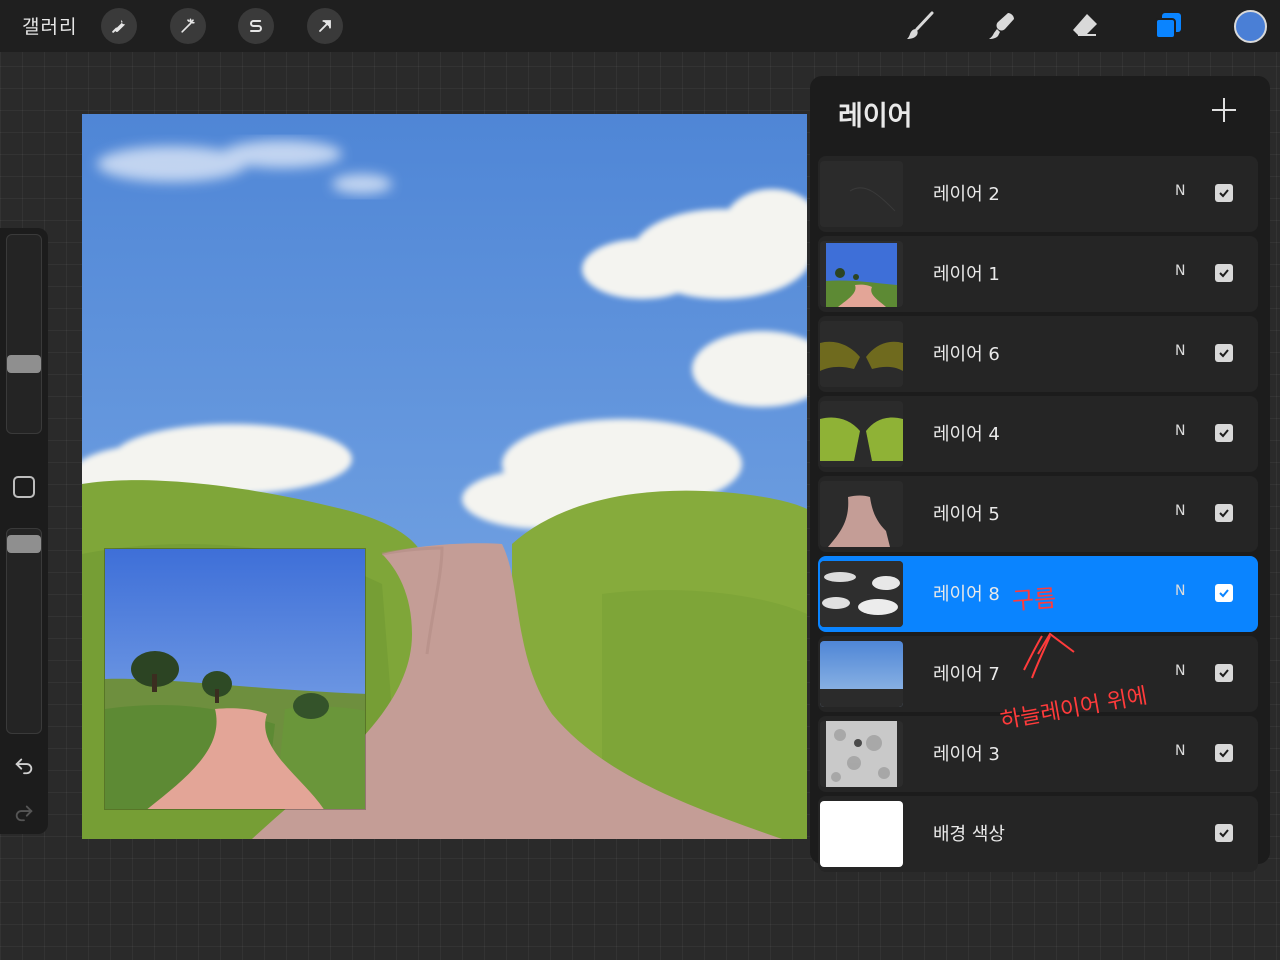 The width and height of the screenshot is (1280, 960). I want to click on layer-name: 배경 색상, so click(969, 834).